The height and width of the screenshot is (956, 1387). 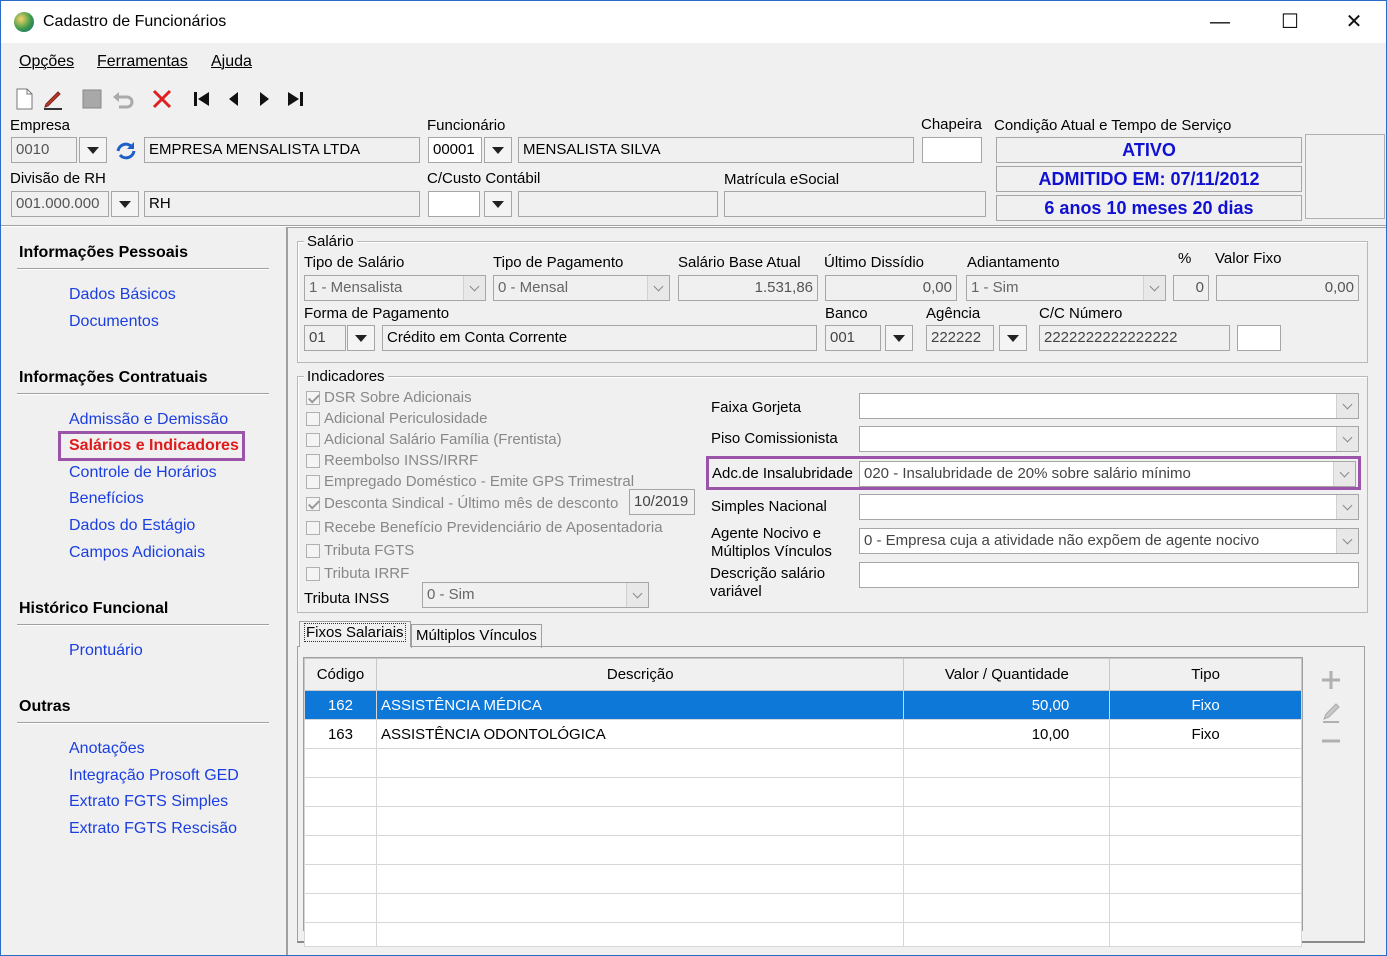 What do you see at coordinates (154, 776) in the screenshot?
I see `nav-integracao-ged: Integração Prosoft GED` at bounding box center [154, 776].